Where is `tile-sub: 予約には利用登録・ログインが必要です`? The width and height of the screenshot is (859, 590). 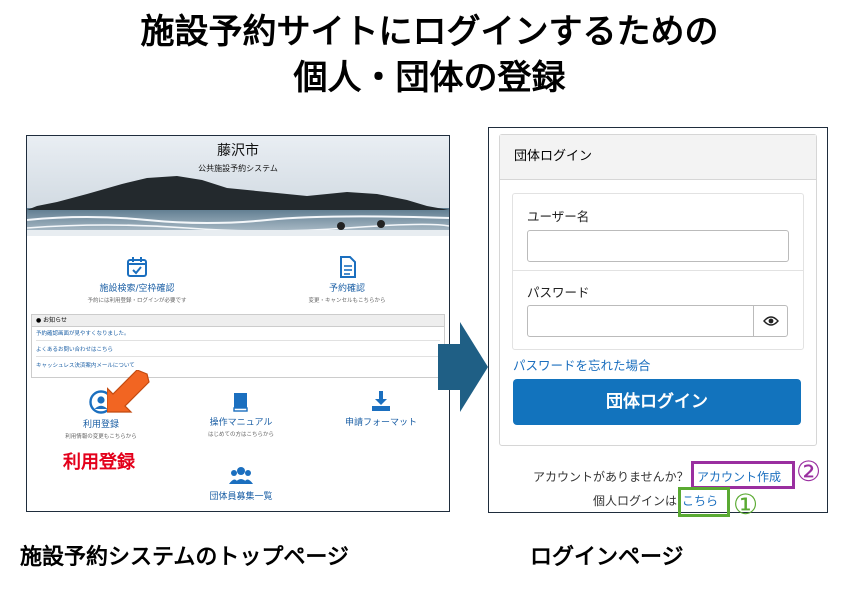 tile-sub: 予約には利用登録・ログインが必要です is located at coordinates (137, 301).